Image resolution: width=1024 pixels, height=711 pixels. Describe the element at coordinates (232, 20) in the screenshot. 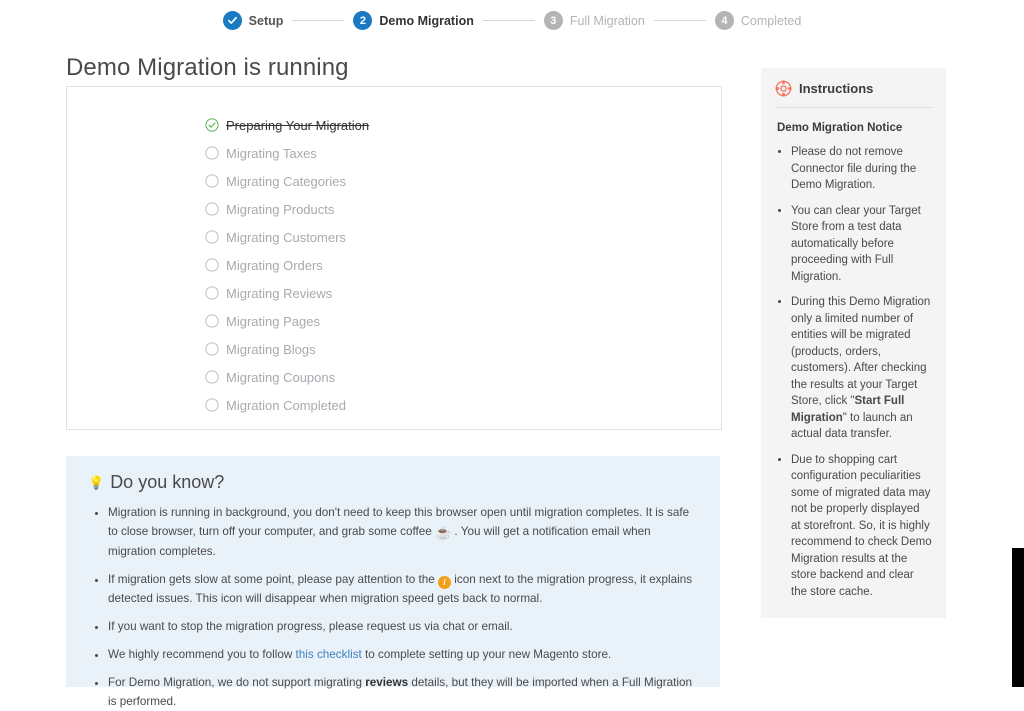

I see `step-setup-bullet` at that location.